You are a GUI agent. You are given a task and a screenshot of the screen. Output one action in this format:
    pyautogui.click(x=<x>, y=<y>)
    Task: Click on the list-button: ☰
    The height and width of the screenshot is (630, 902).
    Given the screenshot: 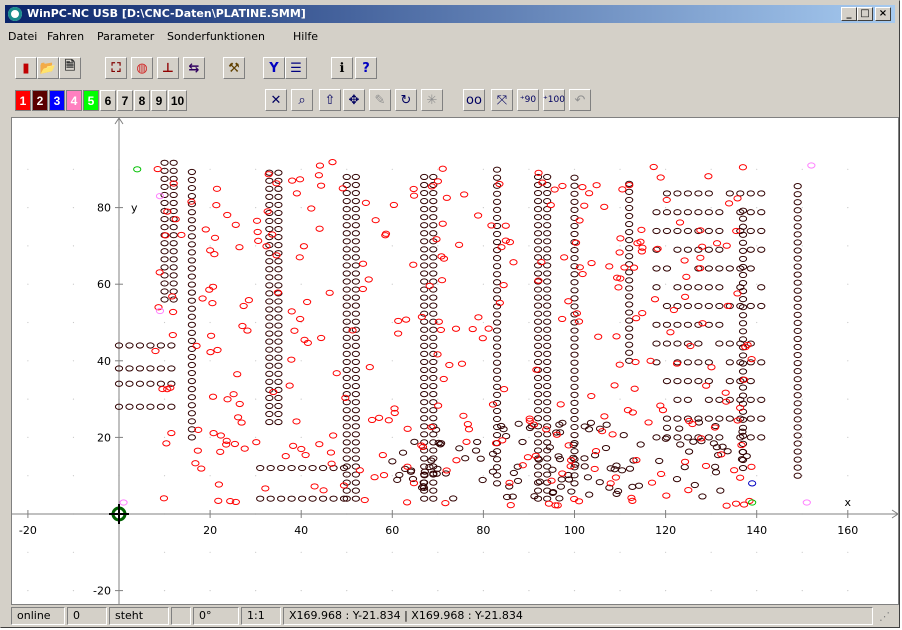 What is the action you would take?
    pyautogui.click(x=296, y=68)
    